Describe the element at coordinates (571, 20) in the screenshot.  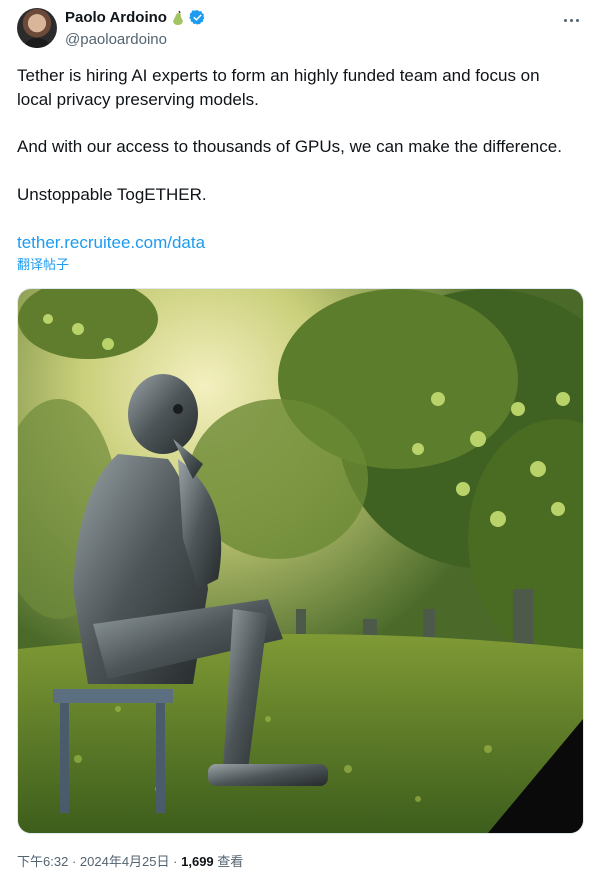
I see `more-options-icon` at that location.